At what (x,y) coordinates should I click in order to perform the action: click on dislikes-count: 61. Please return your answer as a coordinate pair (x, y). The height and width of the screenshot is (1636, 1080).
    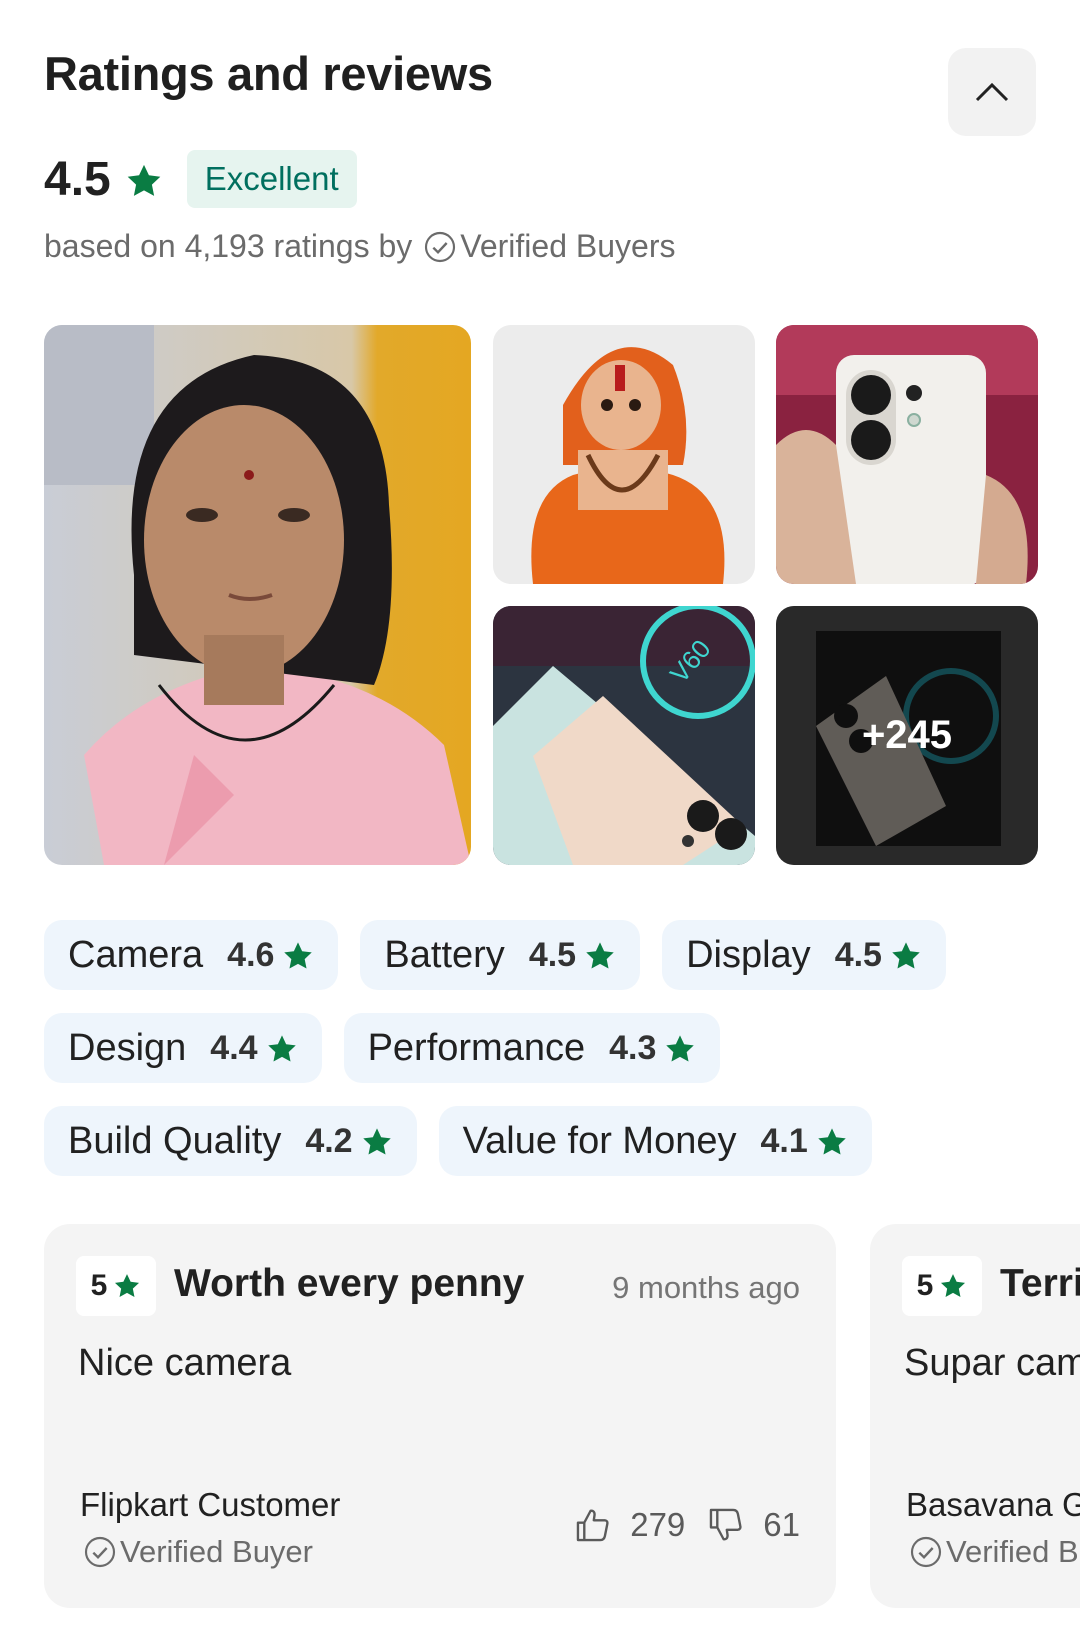
    Looking at the image, I should click on (781, 1524).